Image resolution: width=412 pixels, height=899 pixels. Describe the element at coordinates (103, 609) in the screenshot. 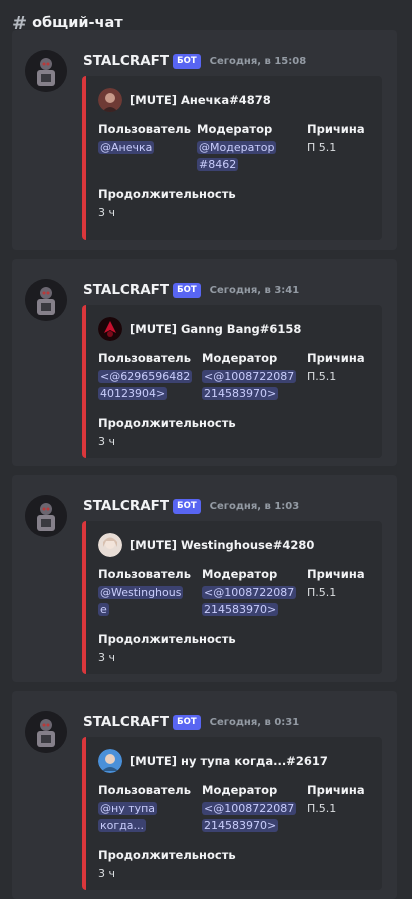

I see `user-mention-part2: e` at that location.